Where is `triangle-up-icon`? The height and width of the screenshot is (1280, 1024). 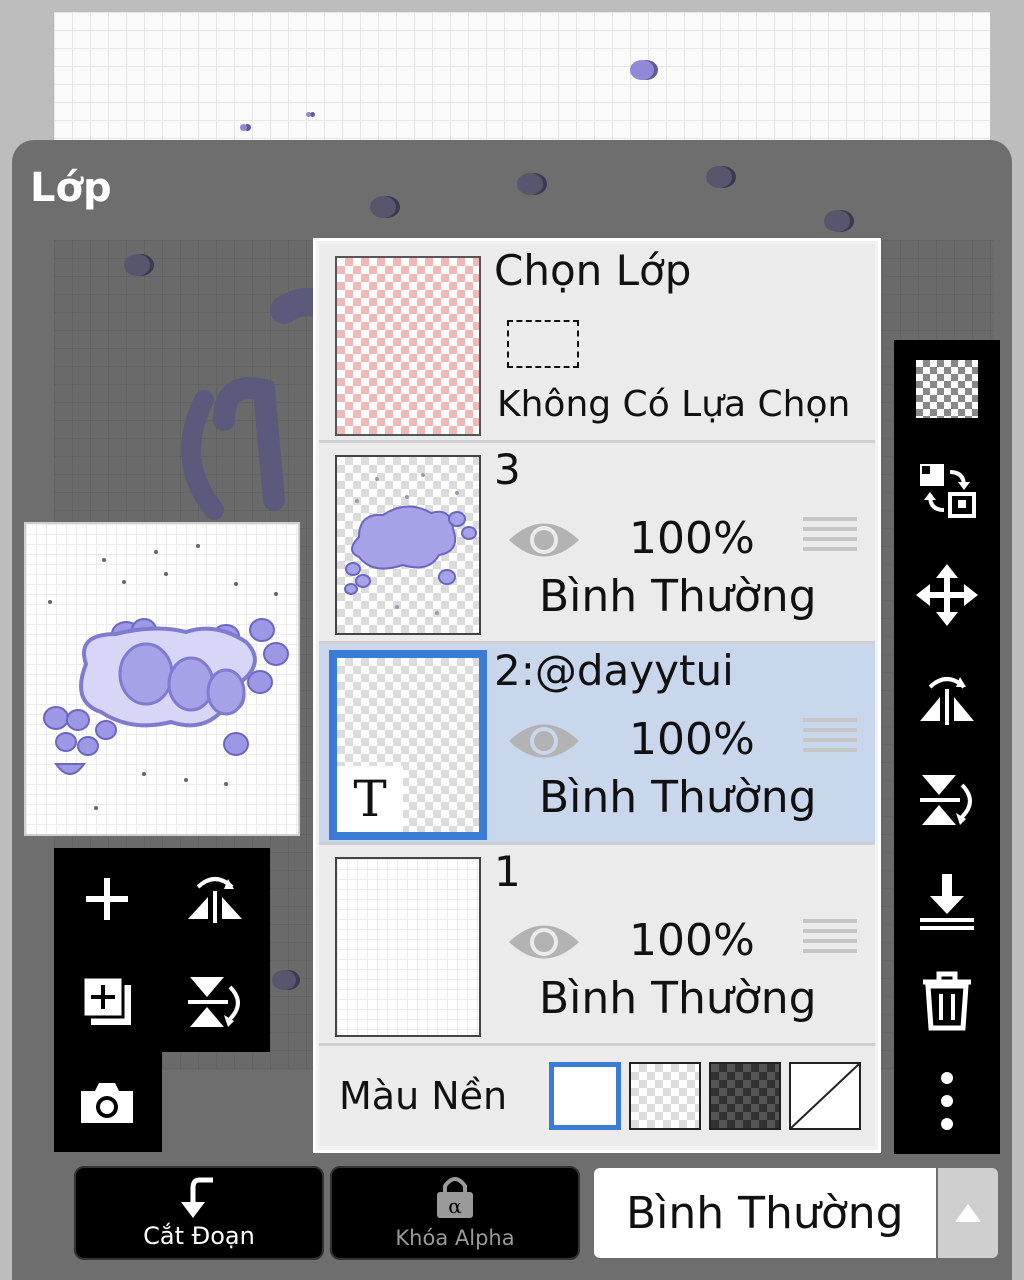
triangle-up-icon is located at coordinates (968, 1213).